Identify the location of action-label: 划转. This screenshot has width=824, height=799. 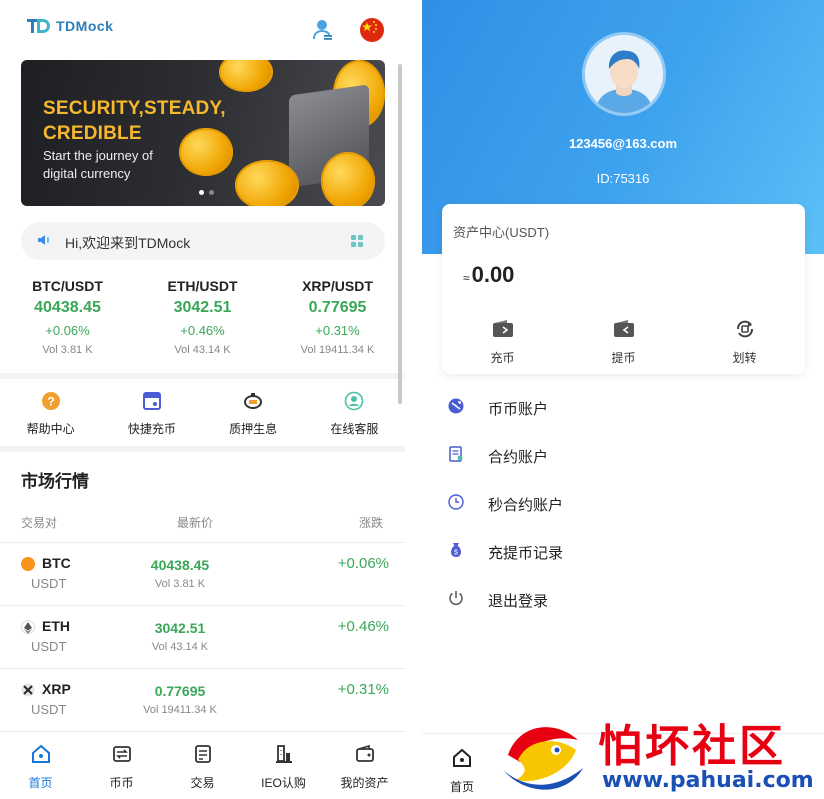
(744, 358).